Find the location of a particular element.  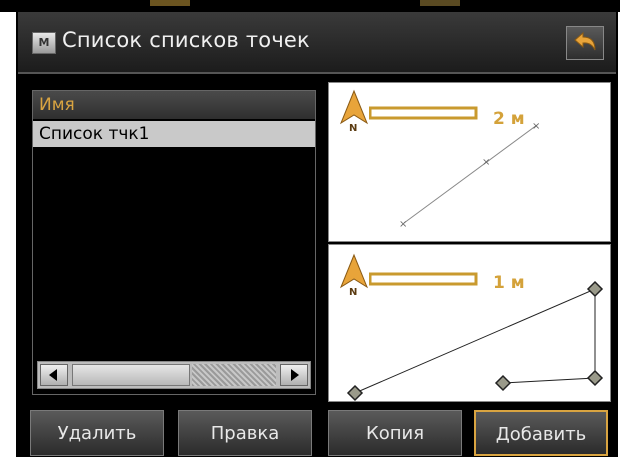

scrollbar-track is located at coordinates (234, 375).